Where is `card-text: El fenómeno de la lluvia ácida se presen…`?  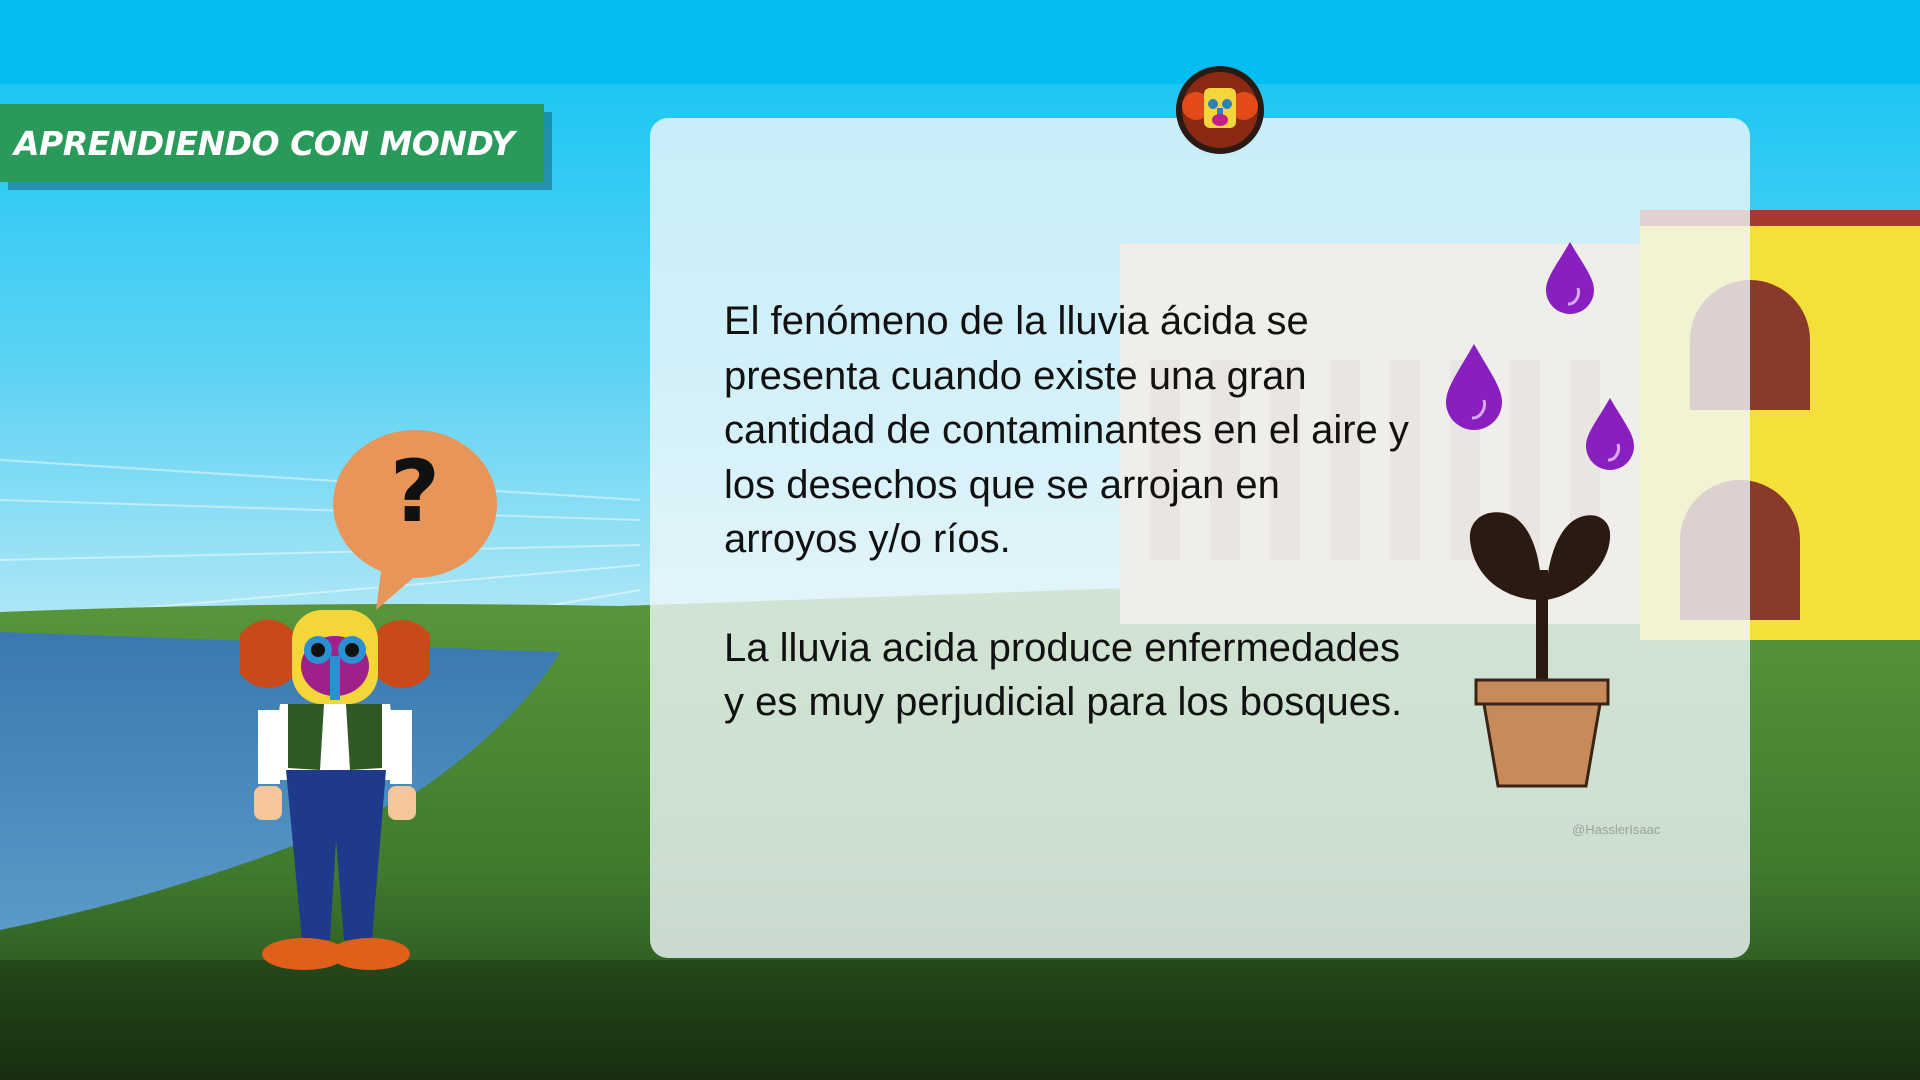
card-text: El fenómeno de la lluvia ácida se presen… is located at coordinates (1074, 512).